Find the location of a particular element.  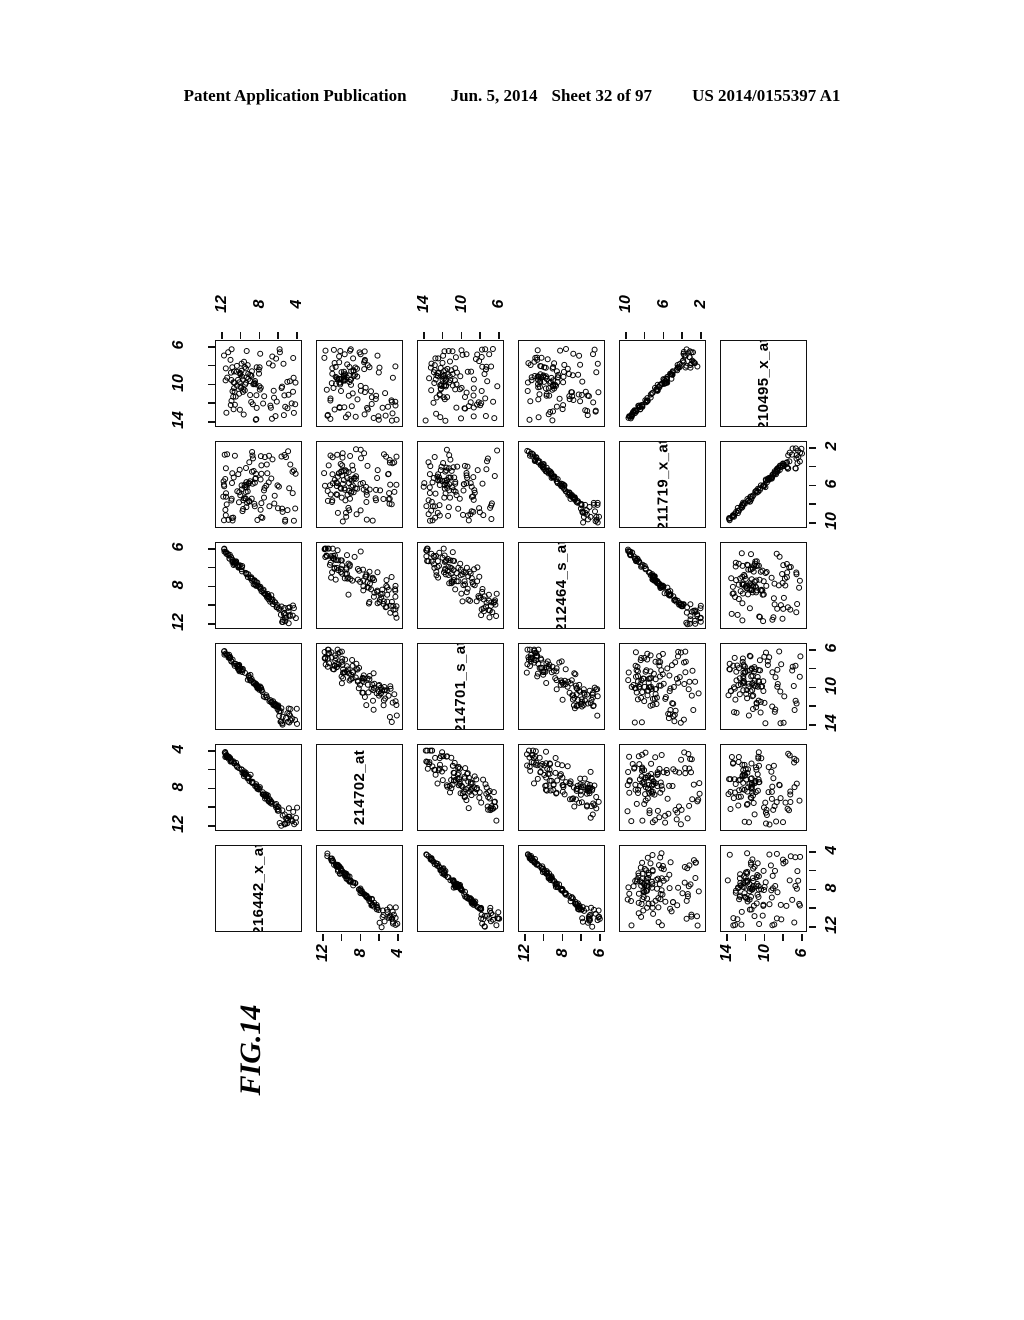

variable-label: 210495_x_at is located at coordinates (764, 383).